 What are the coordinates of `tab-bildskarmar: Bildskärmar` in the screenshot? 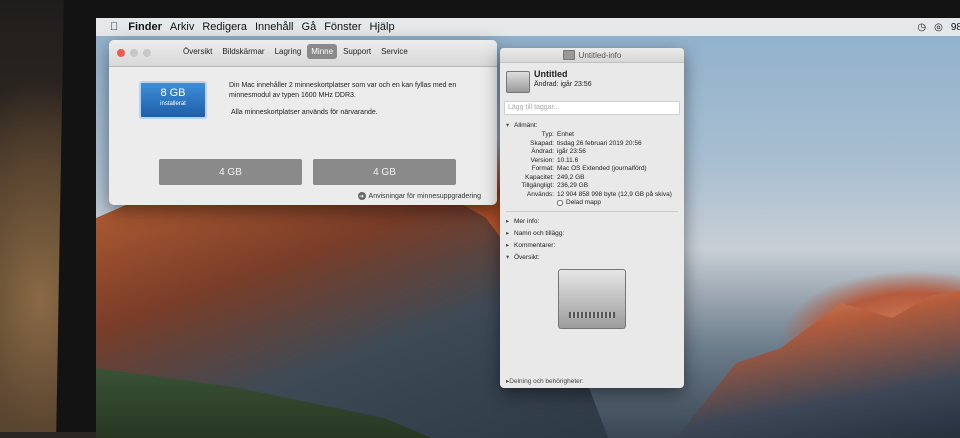 It's located at (243, 51).